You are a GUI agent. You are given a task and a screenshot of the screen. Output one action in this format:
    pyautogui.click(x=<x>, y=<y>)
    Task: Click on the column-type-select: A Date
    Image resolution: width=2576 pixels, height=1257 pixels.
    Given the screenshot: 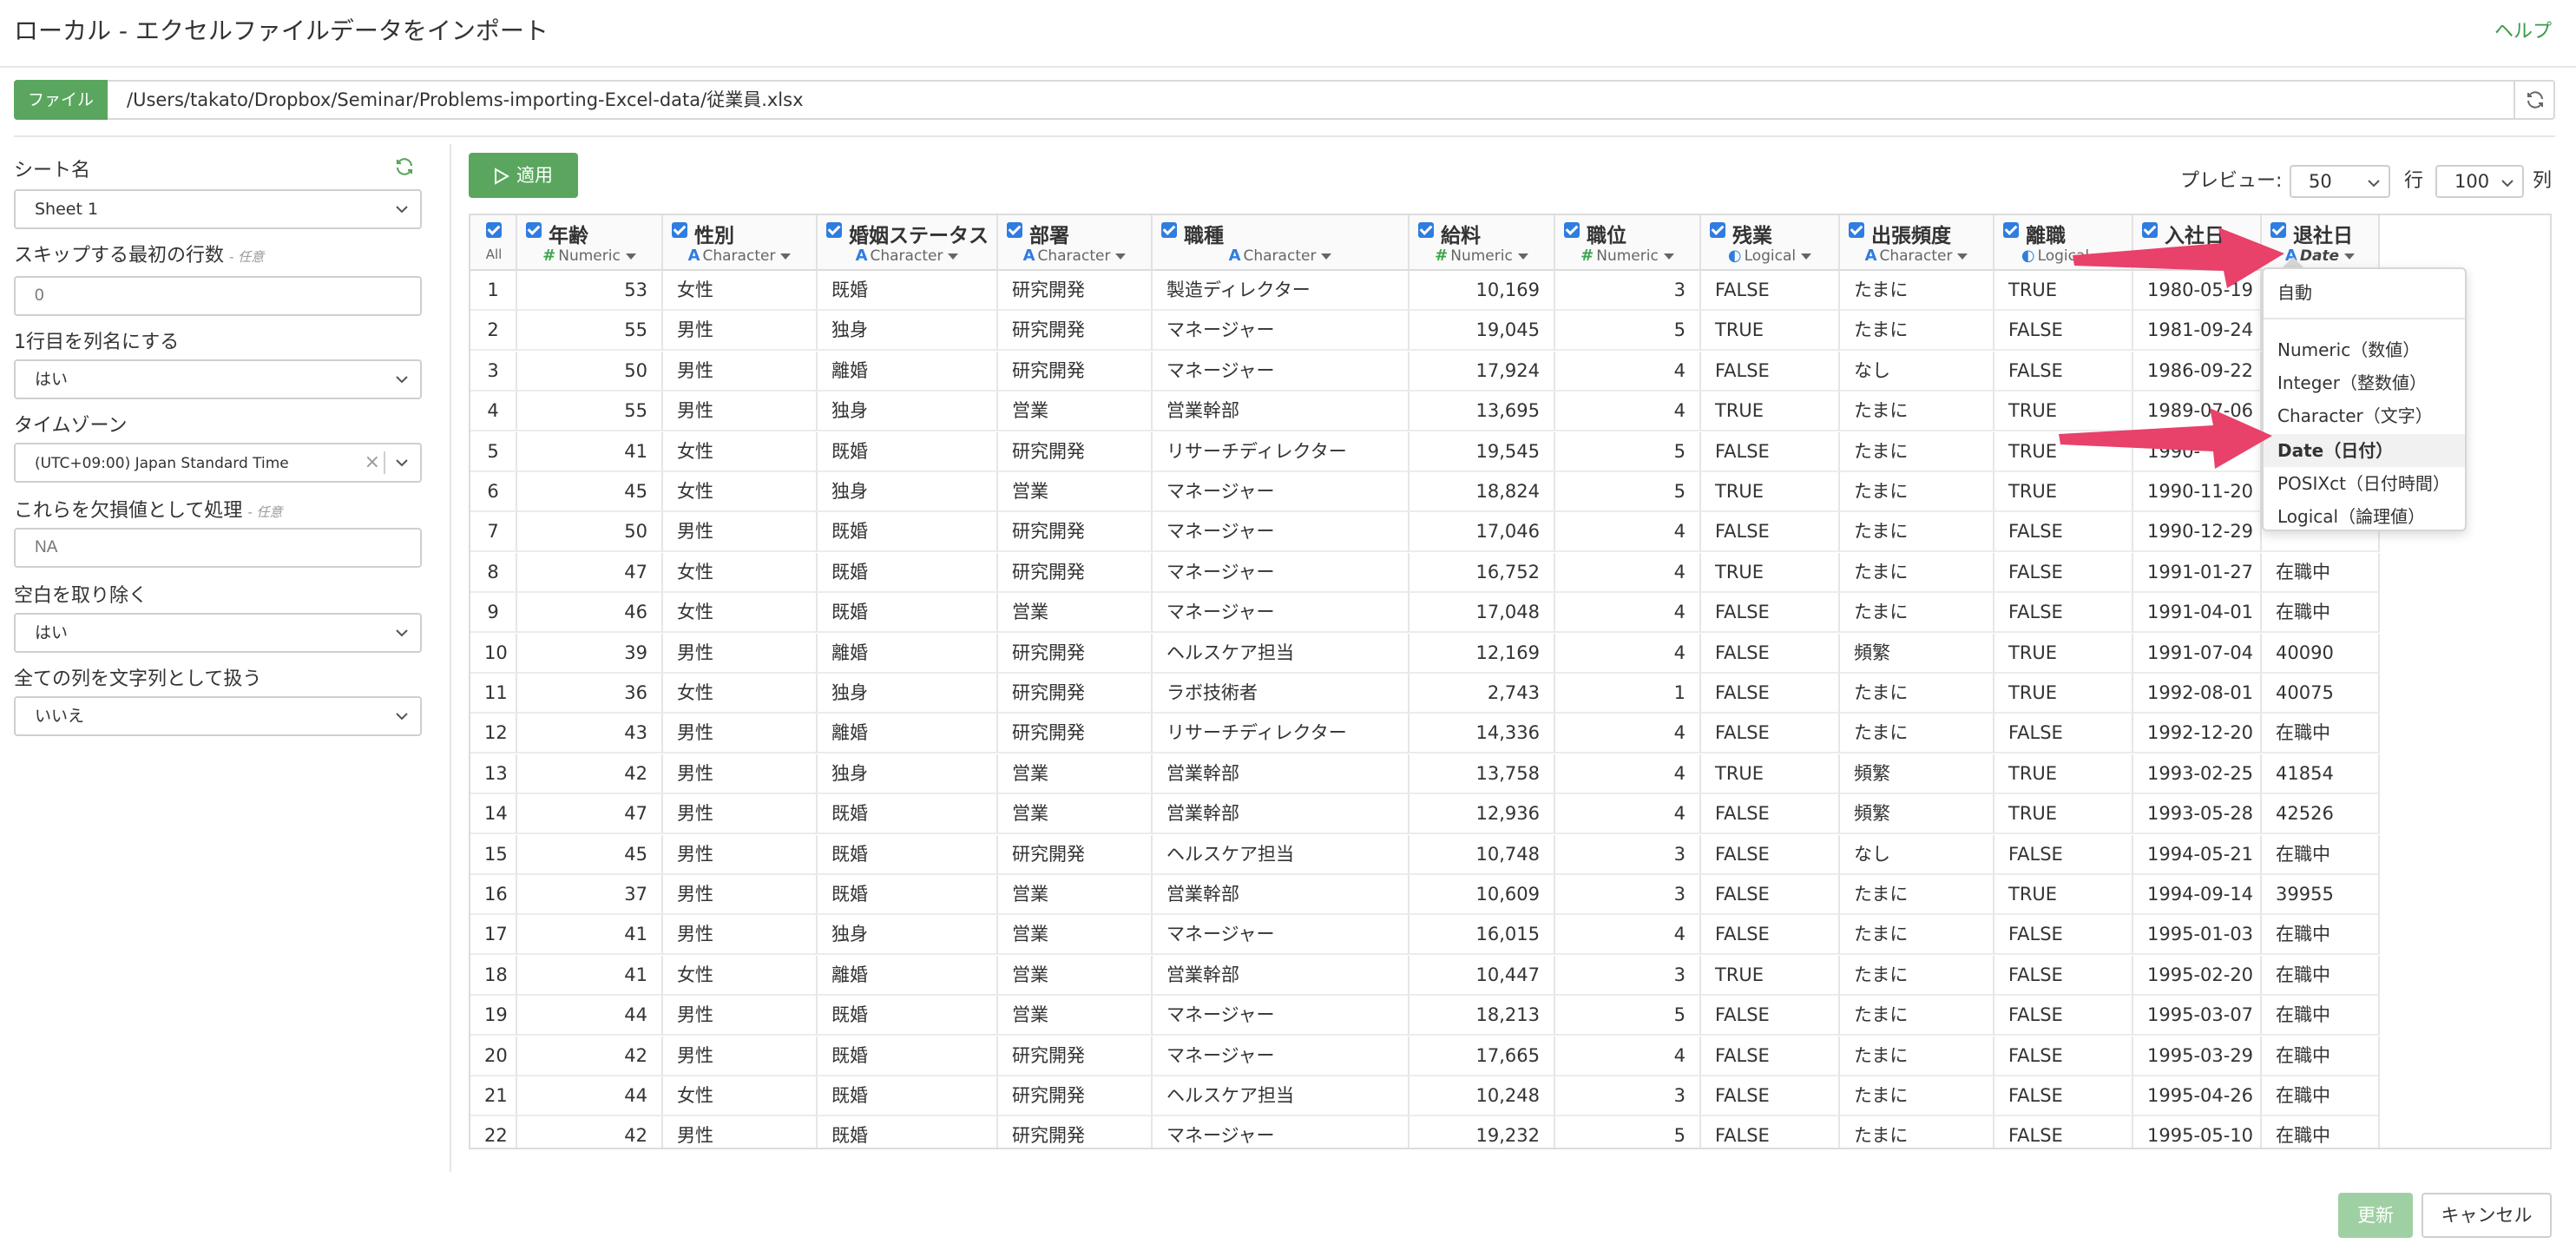 What is the action you would take?
    pyautogui.click(x=2320, y=256)
    